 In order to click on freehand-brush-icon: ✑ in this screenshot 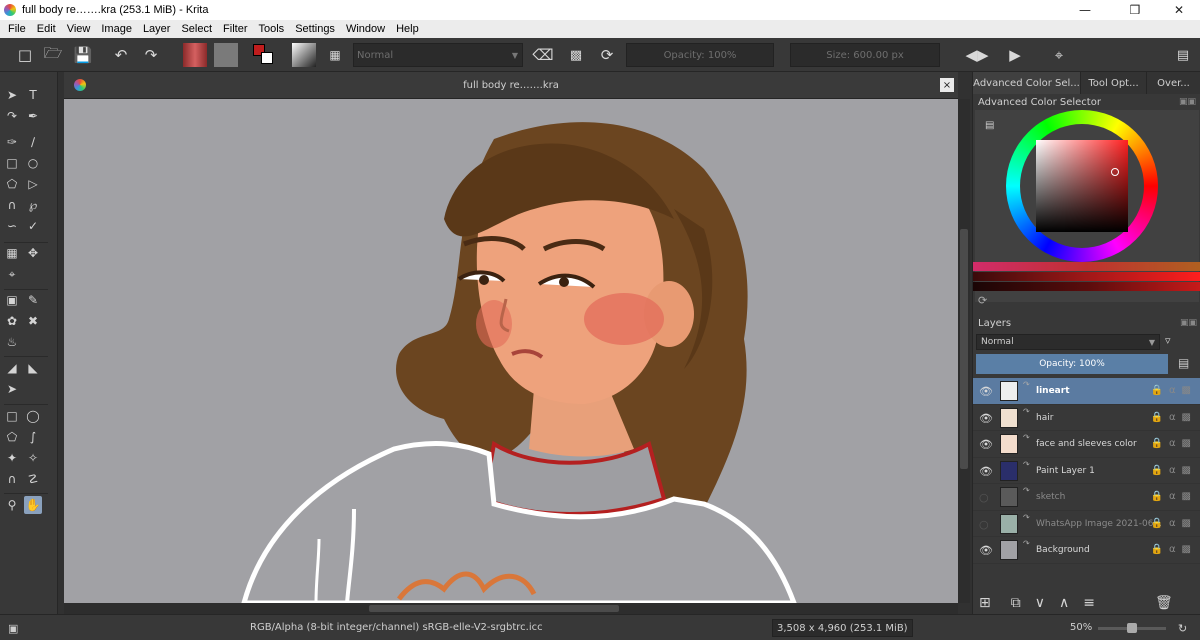, I will do `click(12, 142)`.